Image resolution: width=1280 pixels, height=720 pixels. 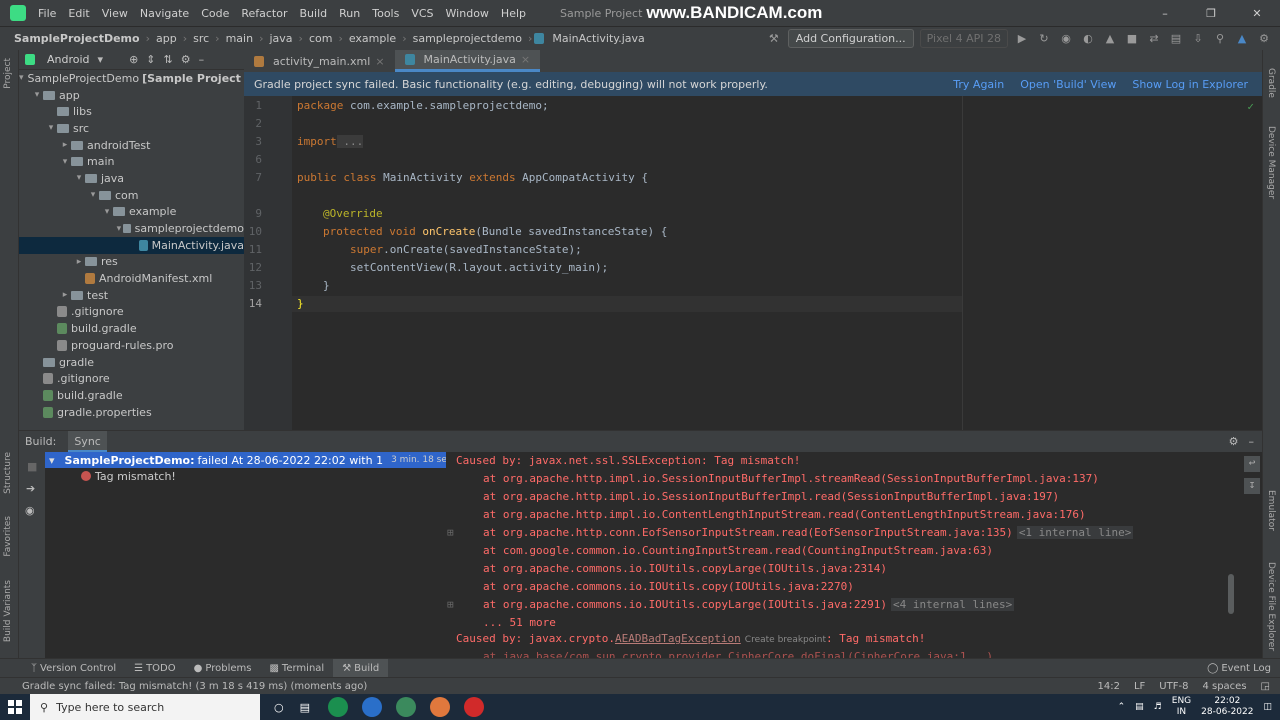 What do you see at coordinates (406, 707) in the screenshot?
I see `android-studio-taskbar-icon` at bounding box center [406, 707].